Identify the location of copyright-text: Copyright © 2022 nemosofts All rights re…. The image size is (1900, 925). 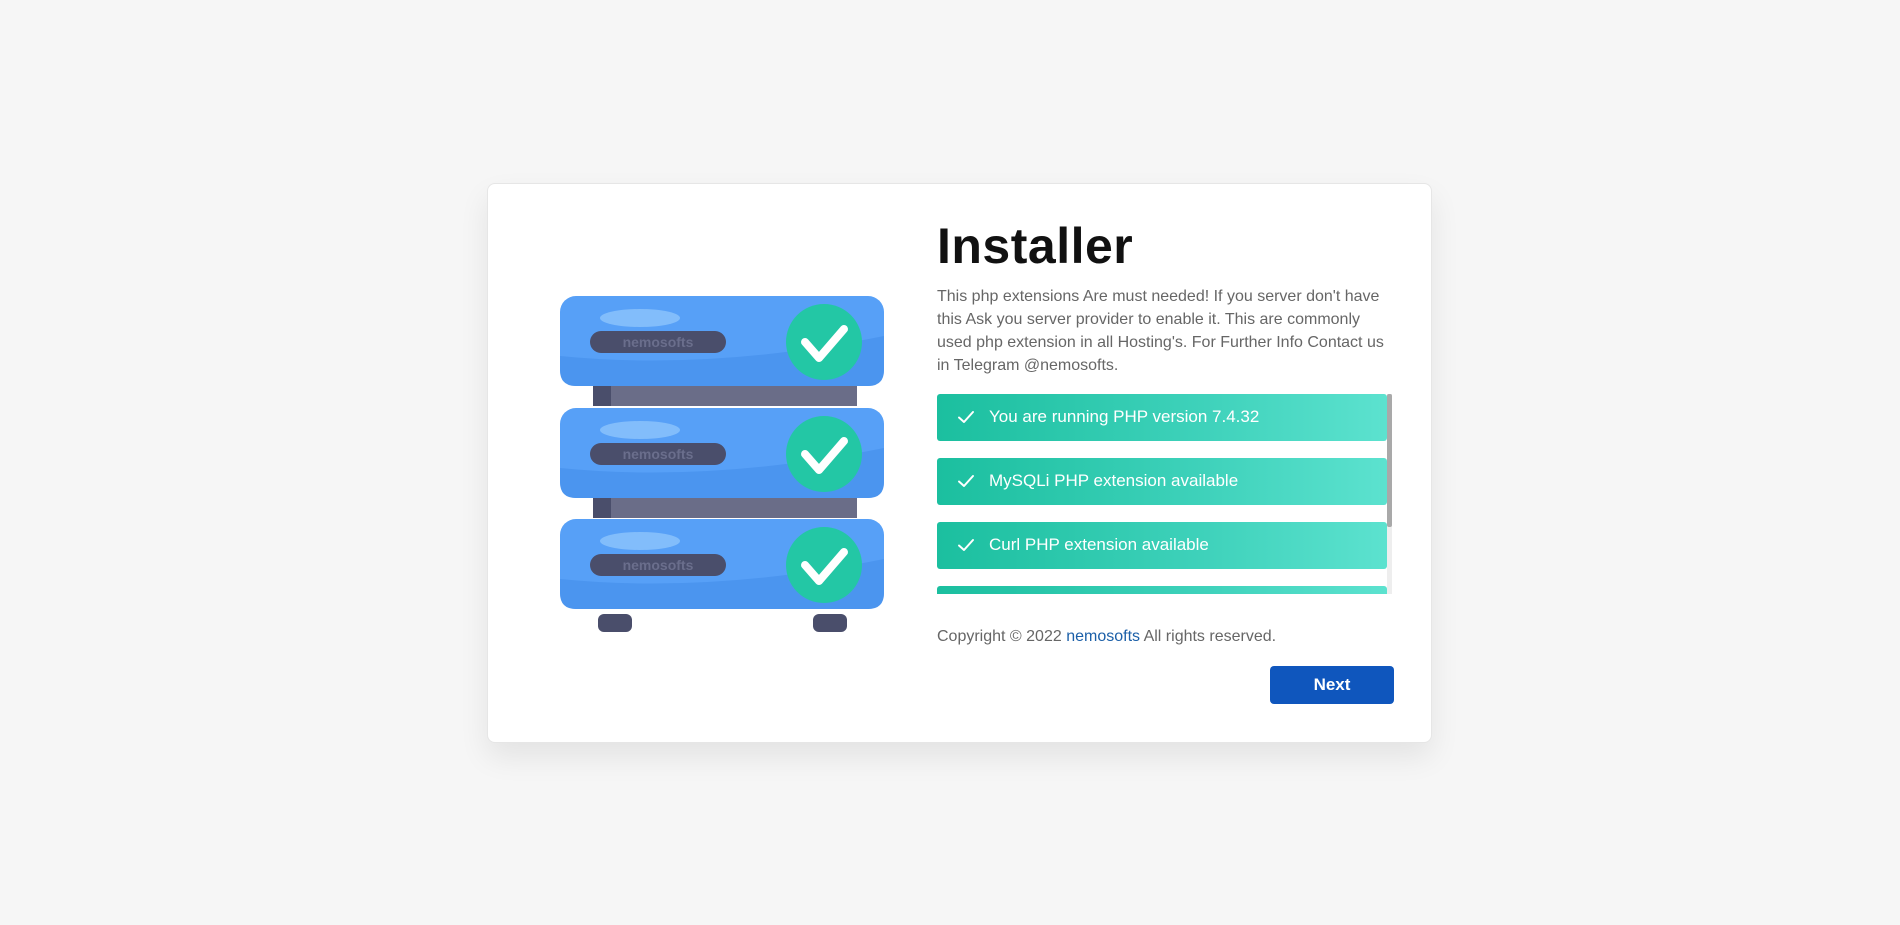
(1168, 637).